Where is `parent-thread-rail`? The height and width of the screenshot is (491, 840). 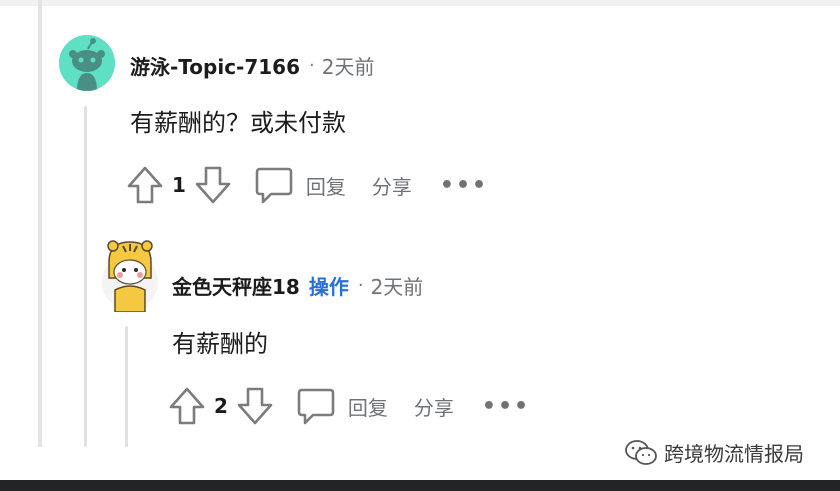
parent-thread-rail is located at coordinates (40, 223).